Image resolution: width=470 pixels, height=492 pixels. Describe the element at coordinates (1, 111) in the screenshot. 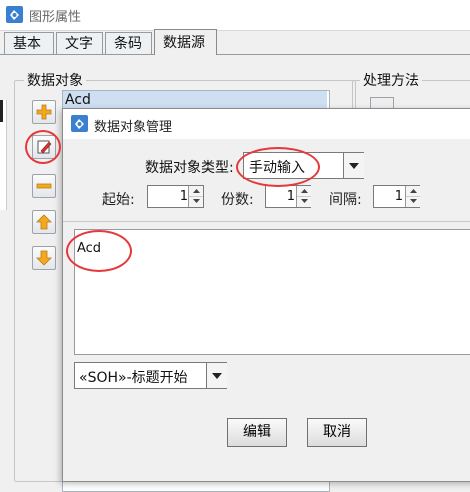

I see `left-panel-marker` at that location.